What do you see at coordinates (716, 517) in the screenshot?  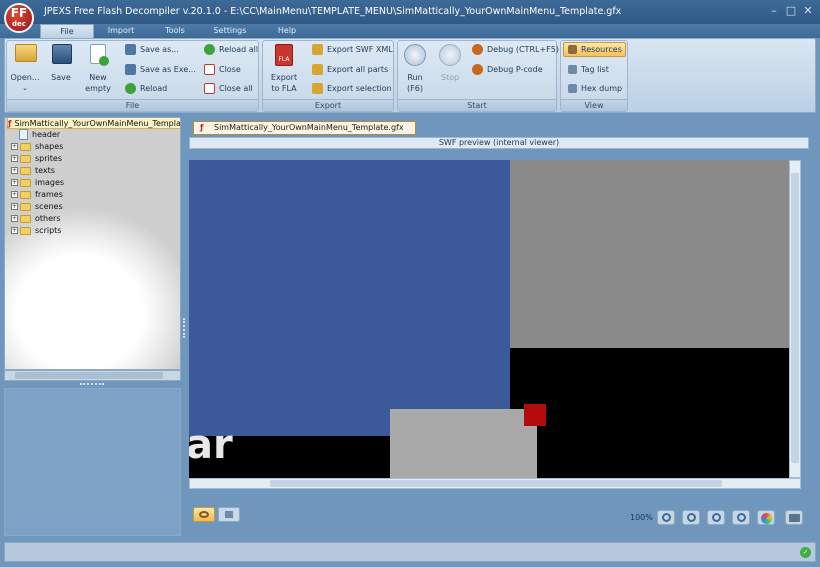 I see `zoom-fit-button` at bounding box center [716, 517].